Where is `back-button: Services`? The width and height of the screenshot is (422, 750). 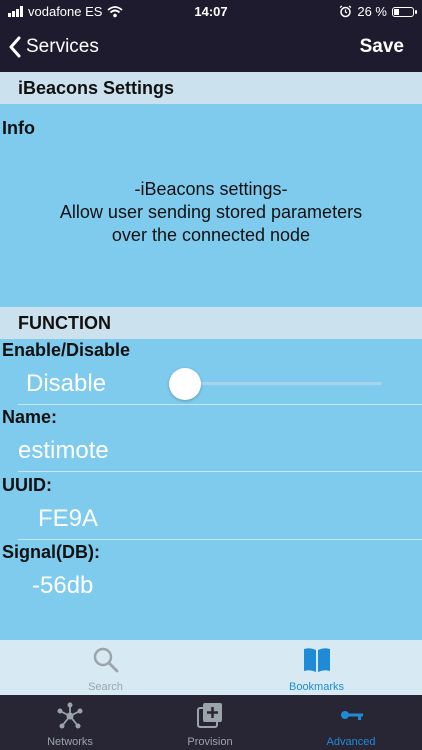 back-button: Services is located at coordinates (53, 47).